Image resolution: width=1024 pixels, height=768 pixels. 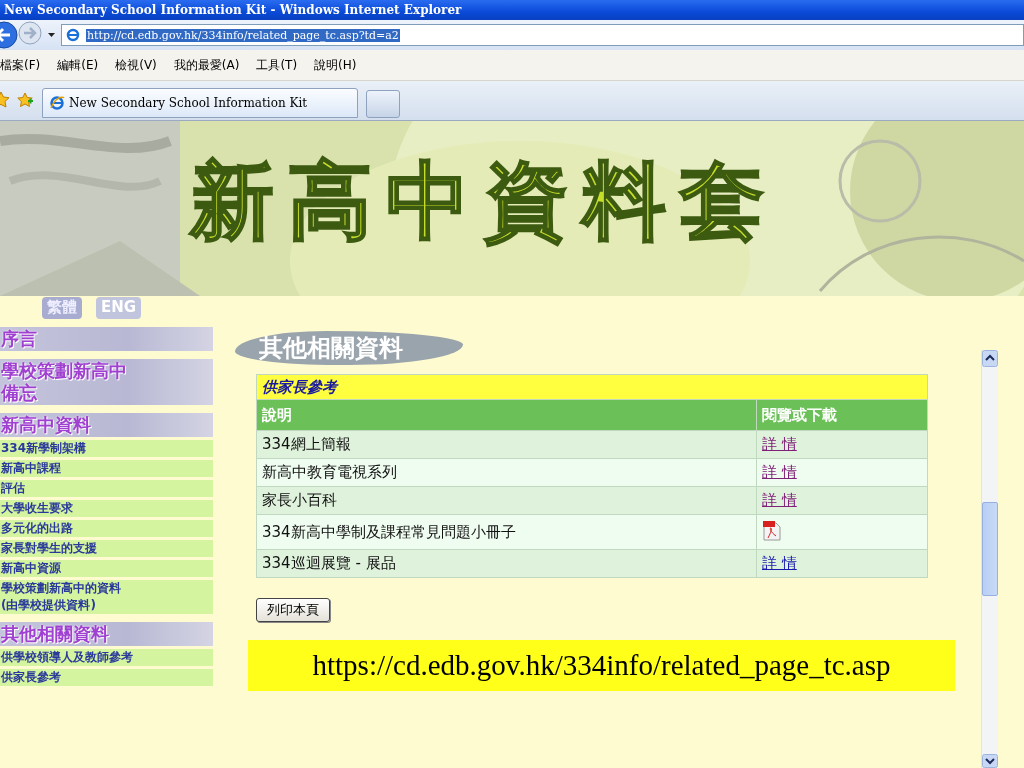 I want to click on browser-tab: New Secondary School Information Kit, so click(x=200, y=103).